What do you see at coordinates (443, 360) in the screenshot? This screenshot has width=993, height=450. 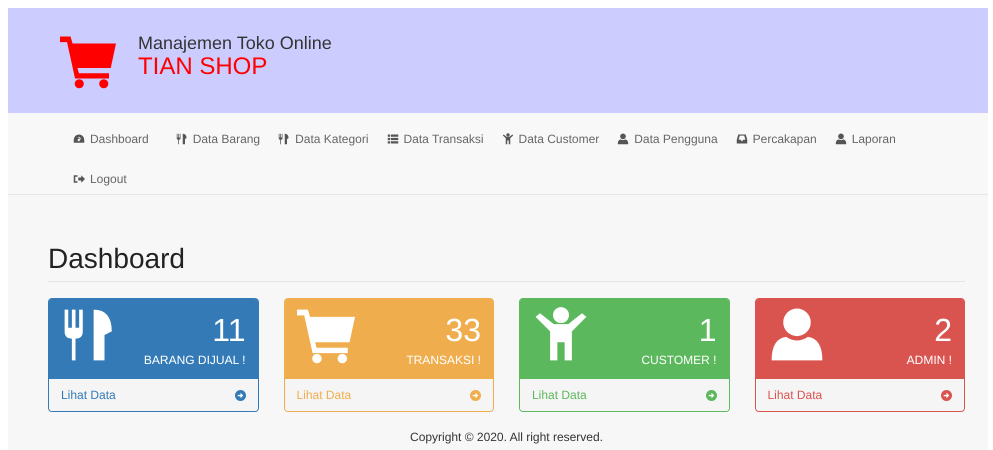 I see `stat-label: TRANSAKSI !` at bounding box center [443, 360].